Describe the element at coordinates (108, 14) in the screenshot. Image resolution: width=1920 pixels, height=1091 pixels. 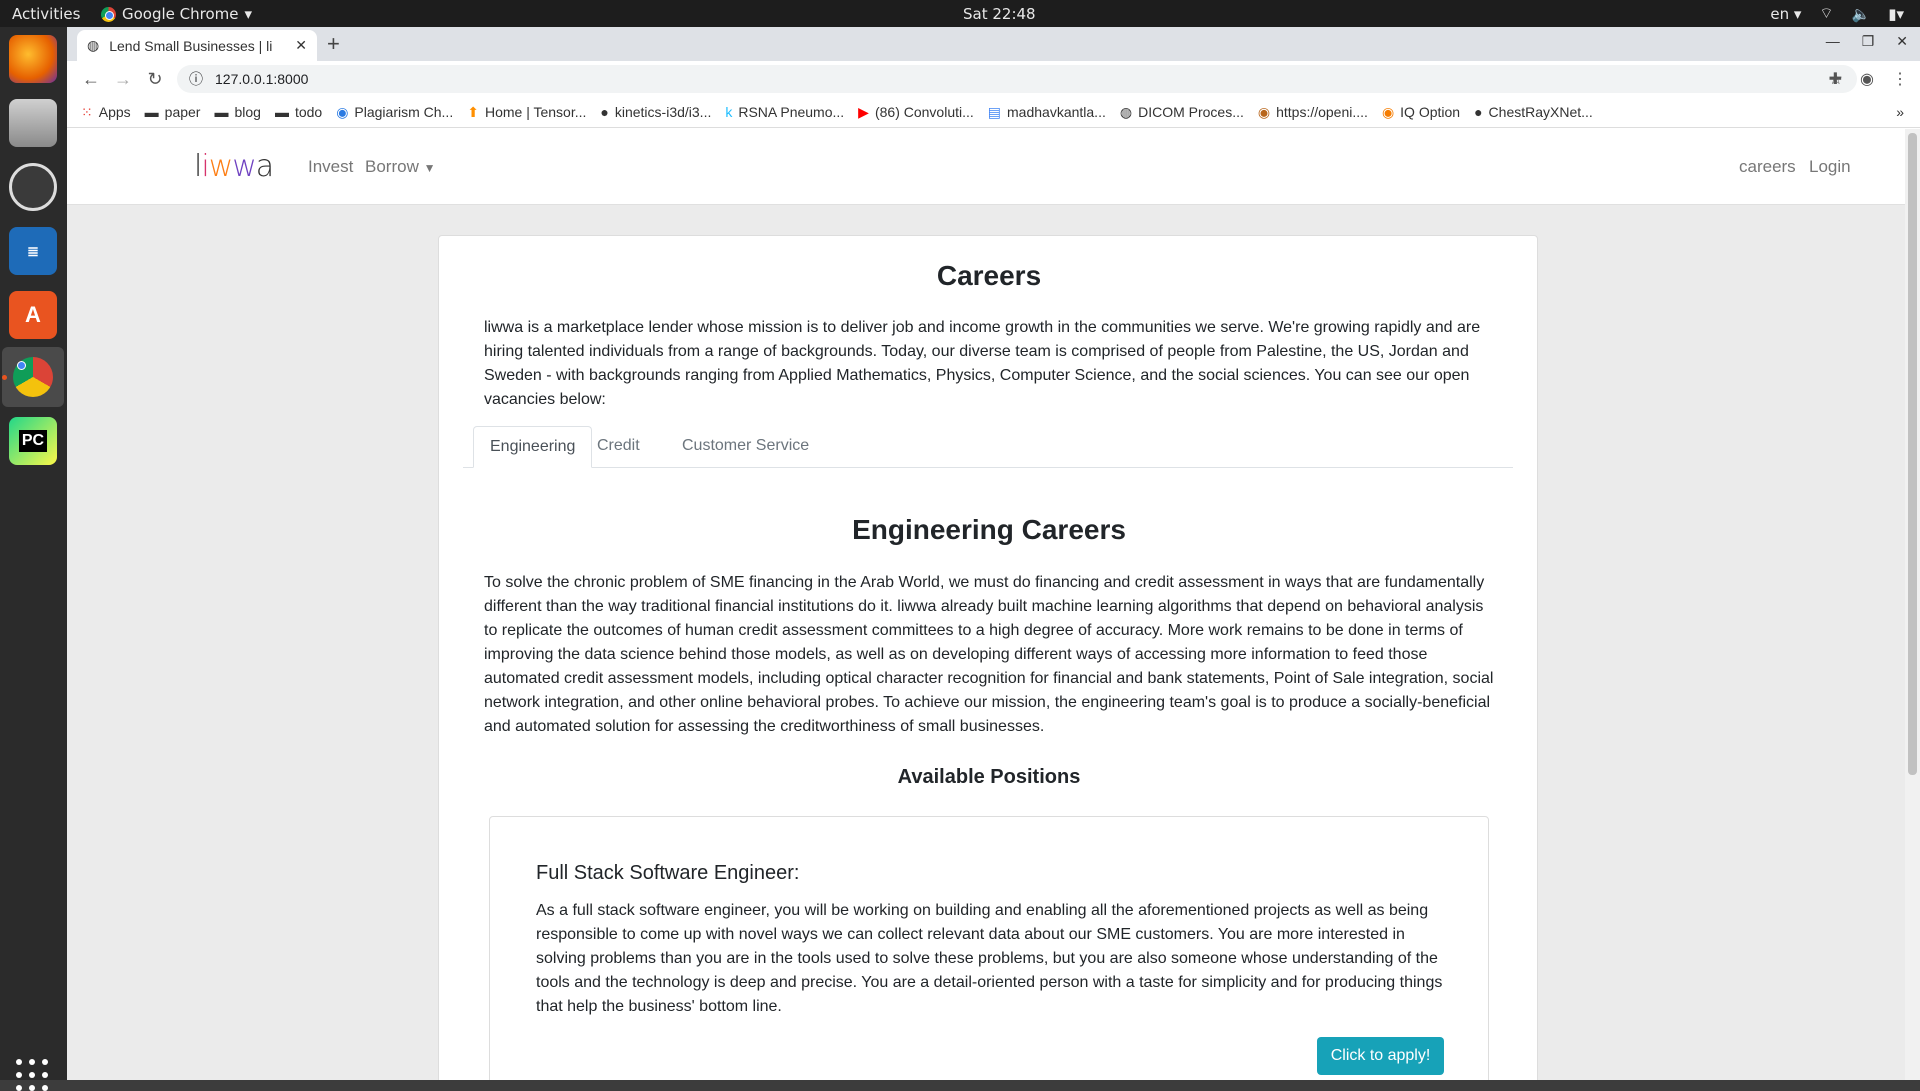
I see `chrome-icon` at that location.